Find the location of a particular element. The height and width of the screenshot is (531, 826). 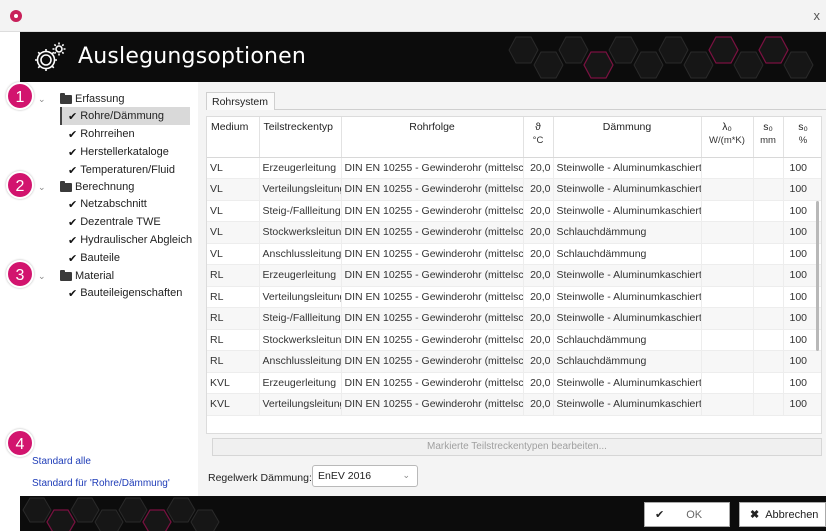

column-header-s0: s₀ mm is located at coordinates (768, 137).